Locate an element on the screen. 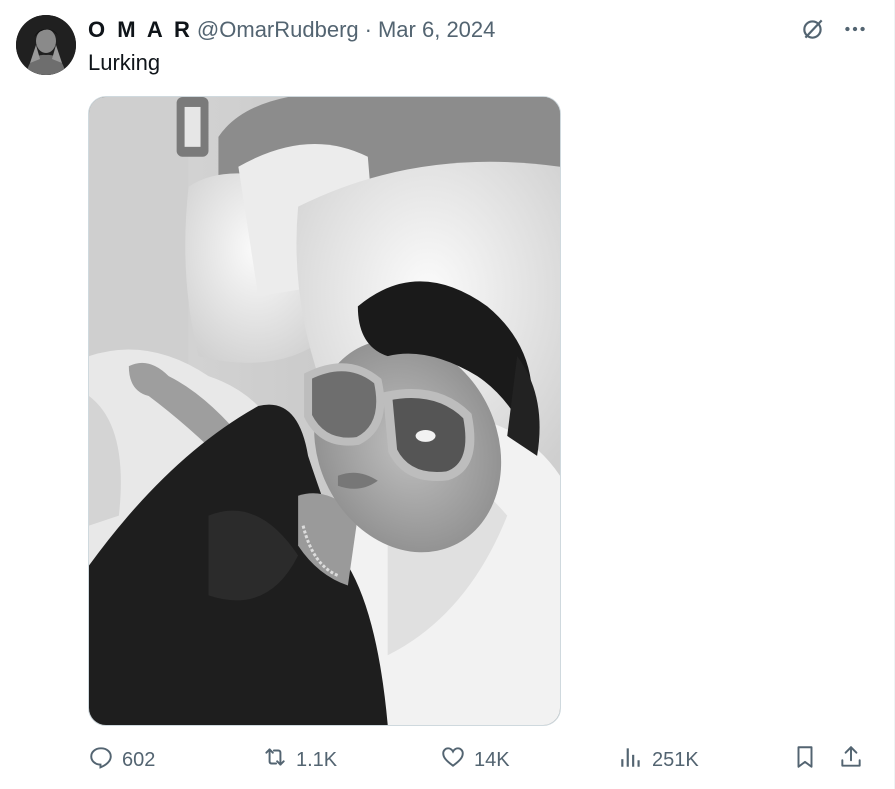 Image resolution: width=895 pixels, height=789 pixels. tweet-date: Mar 6, 2024 is located at coordinates (436, 30).